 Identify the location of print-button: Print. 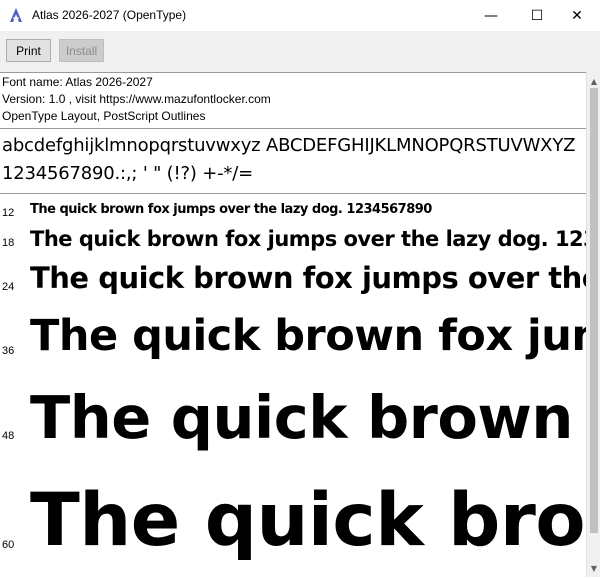
(28, 50).